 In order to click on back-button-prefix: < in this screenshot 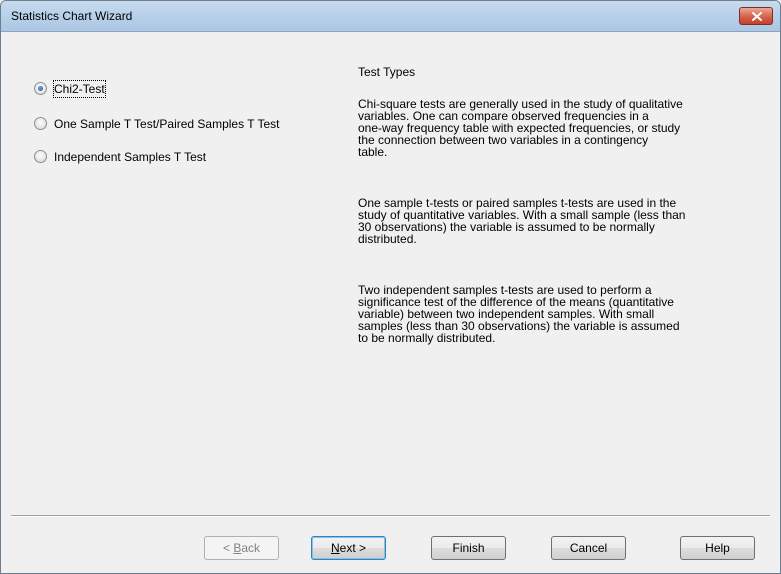, I will do `click(228, 548)`.